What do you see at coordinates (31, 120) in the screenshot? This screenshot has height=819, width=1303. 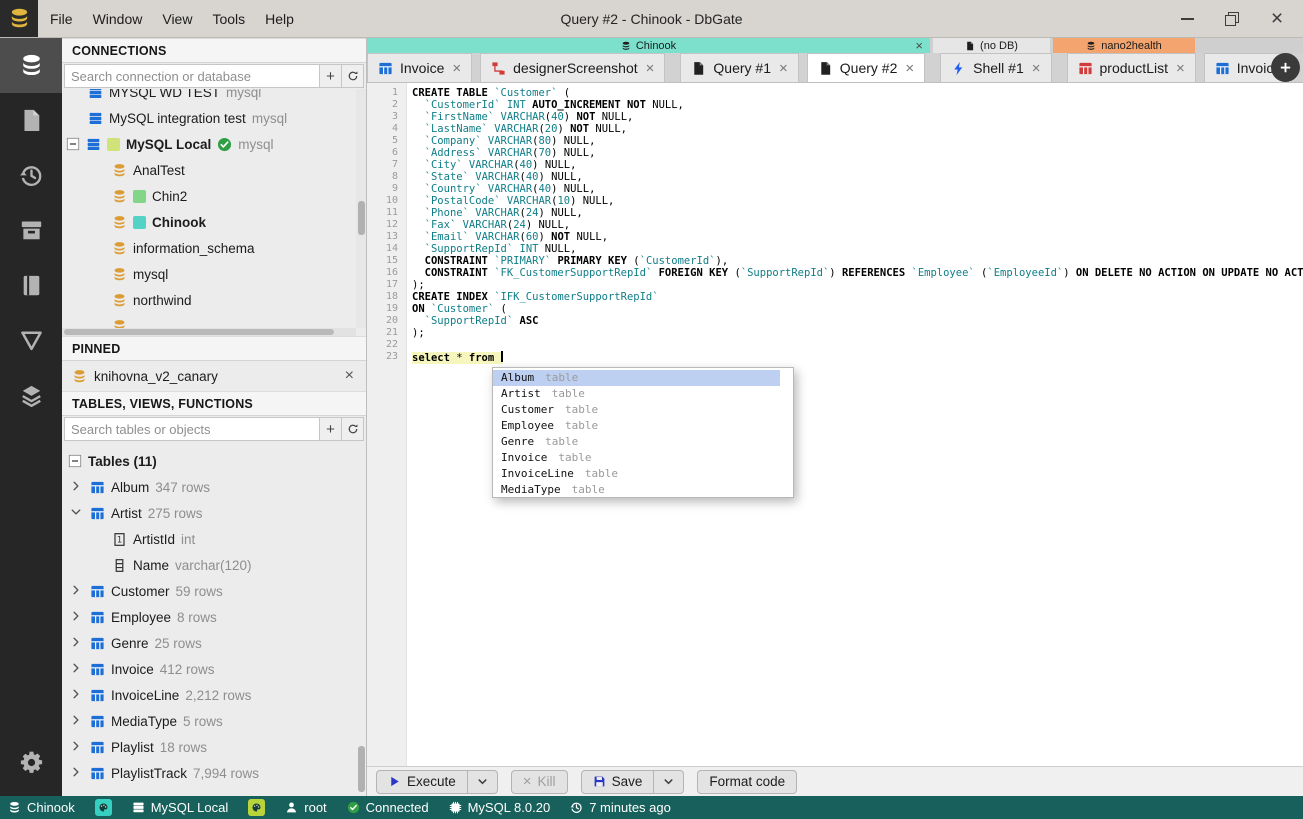 I see `rail-item-file` at bounding box center [31, 120].